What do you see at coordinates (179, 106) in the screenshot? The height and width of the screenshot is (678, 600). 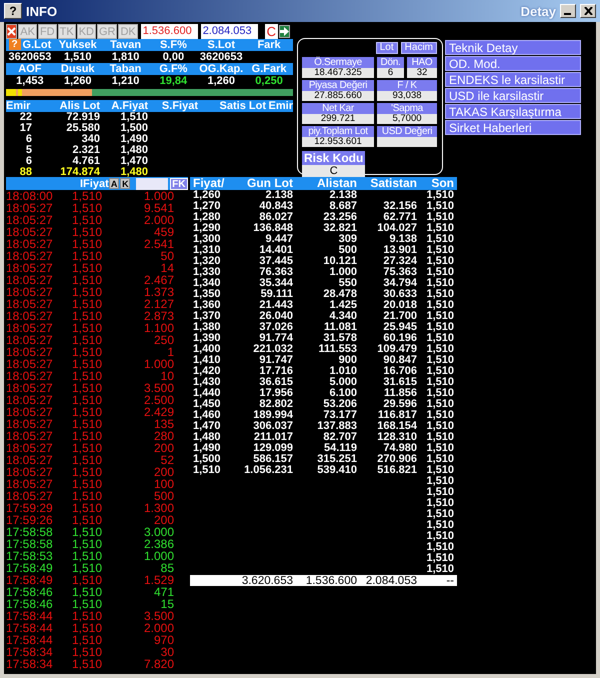 I see `column-header: S.Fiyat` at bounding box center [179, 106].